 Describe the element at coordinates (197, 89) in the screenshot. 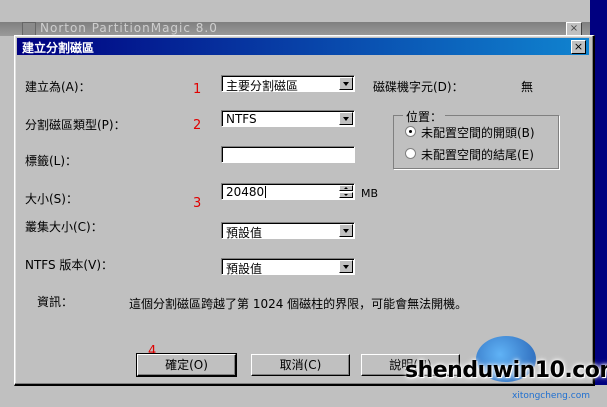

I see `annotation-1: 1` at that location.